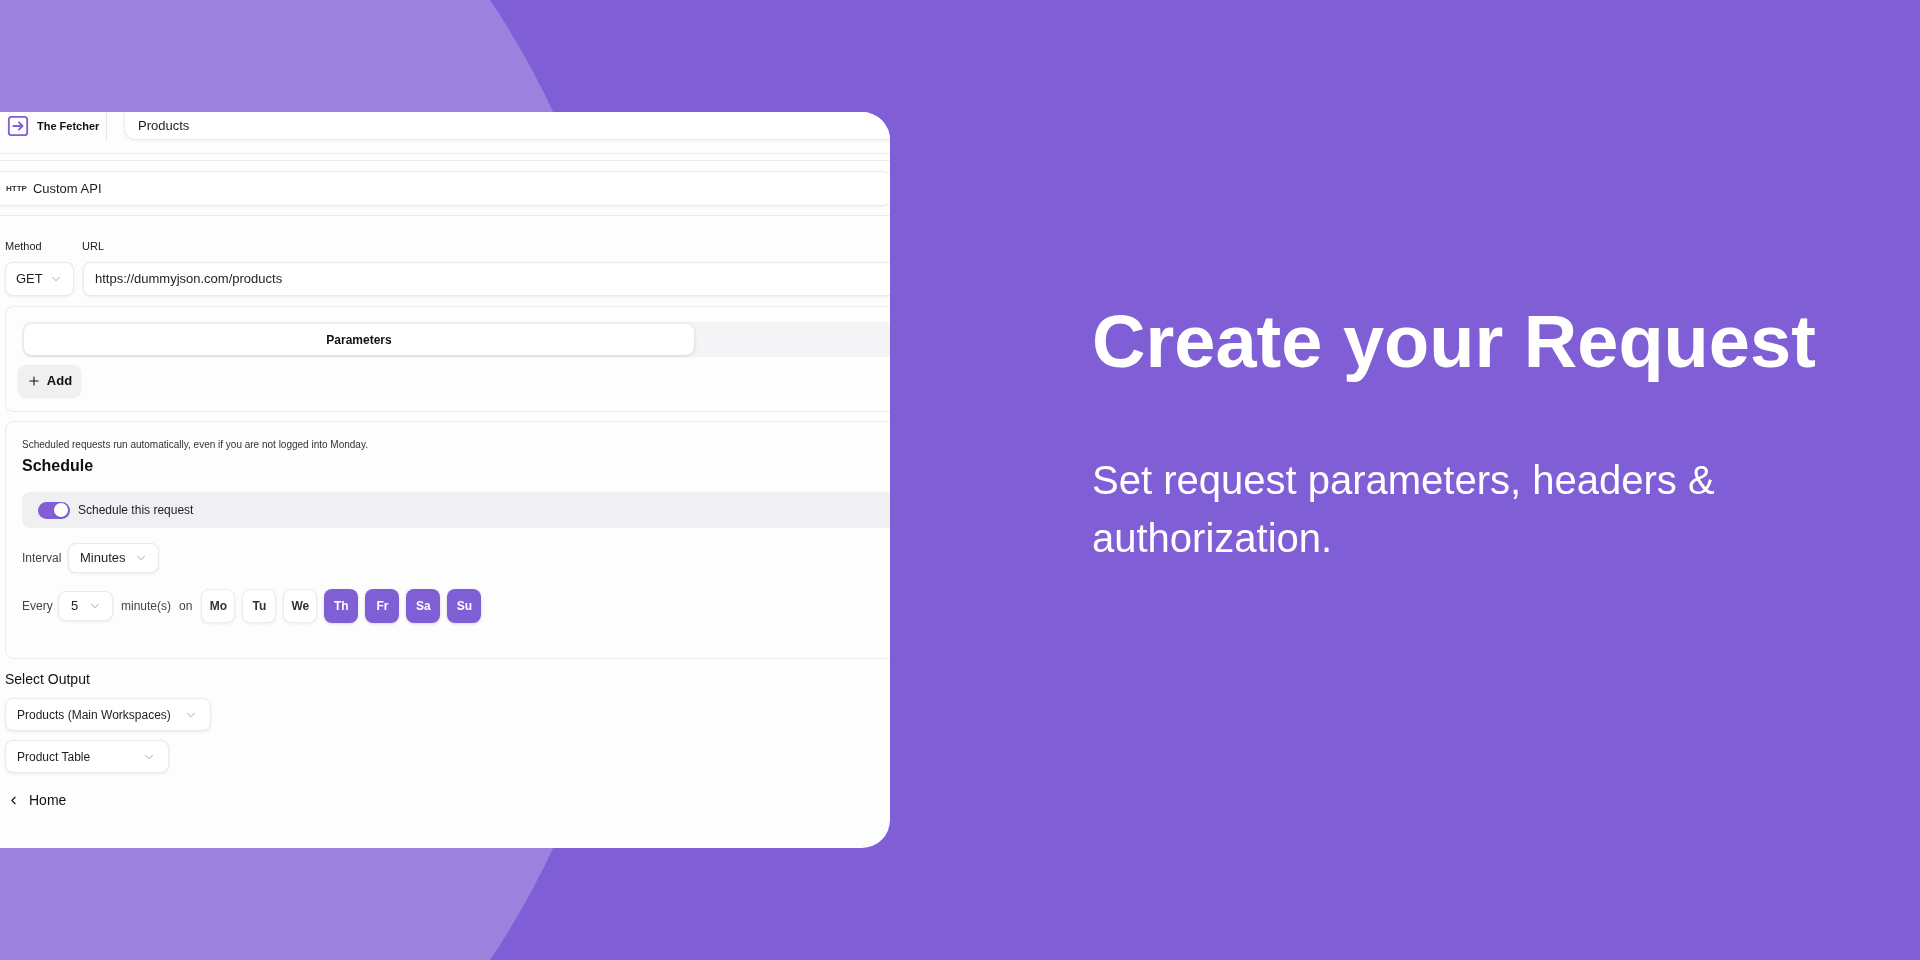 Image resolution: width=1920 pixels, height=960 pixels. What do you see at coordinates (18, 126) in the screenshot?
I see `logo-icon` at bounding box center [18, 126].